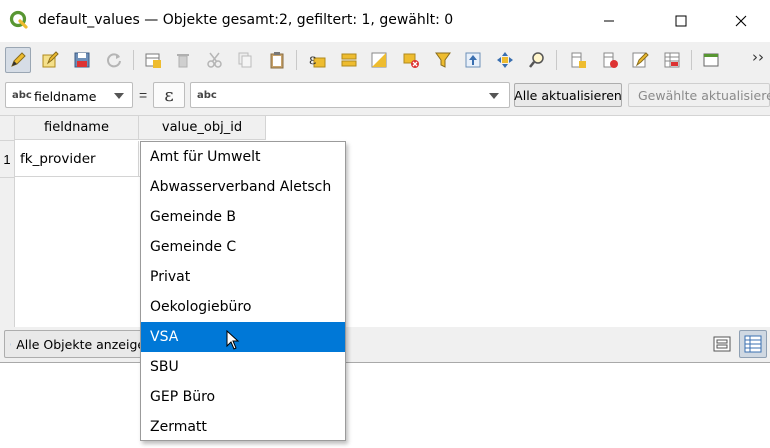  What do you see at coordinates (7, 159) in the screenshot?
I see `row-header: 1` at bounding box center [7, 159].